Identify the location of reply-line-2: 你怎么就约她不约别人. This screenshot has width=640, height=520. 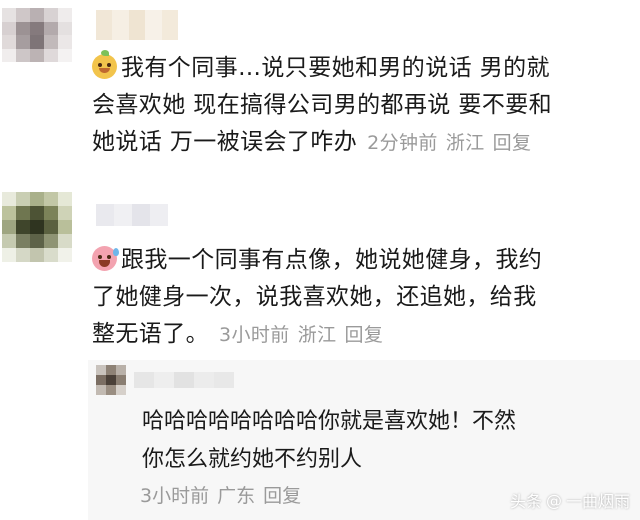
(252, 459).